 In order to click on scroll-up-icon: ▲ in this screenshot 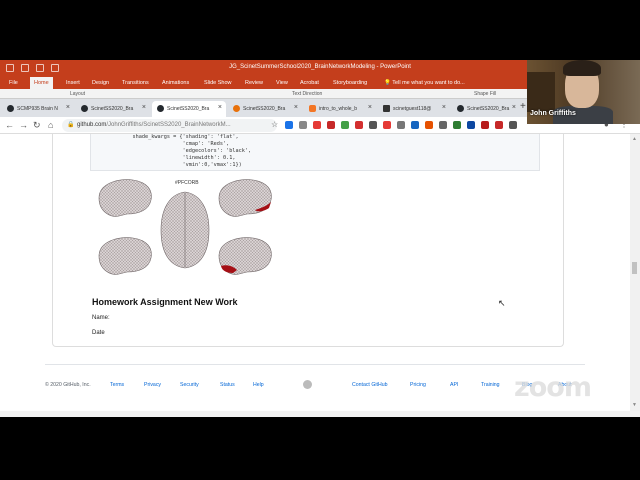, I will do `click(634, 139)`.